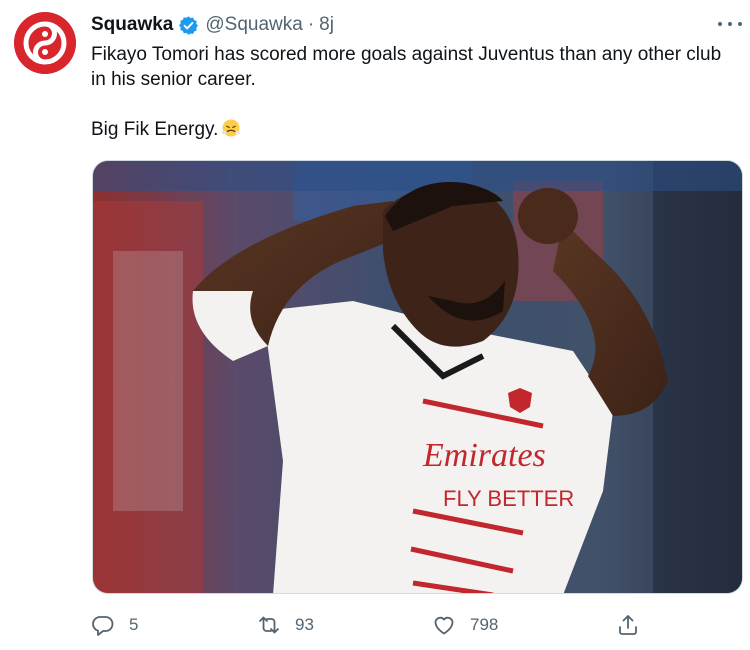 This screenshot has width=750, height=650. I want to click on sponsor-top-text: Emirates, so click(484, 455).